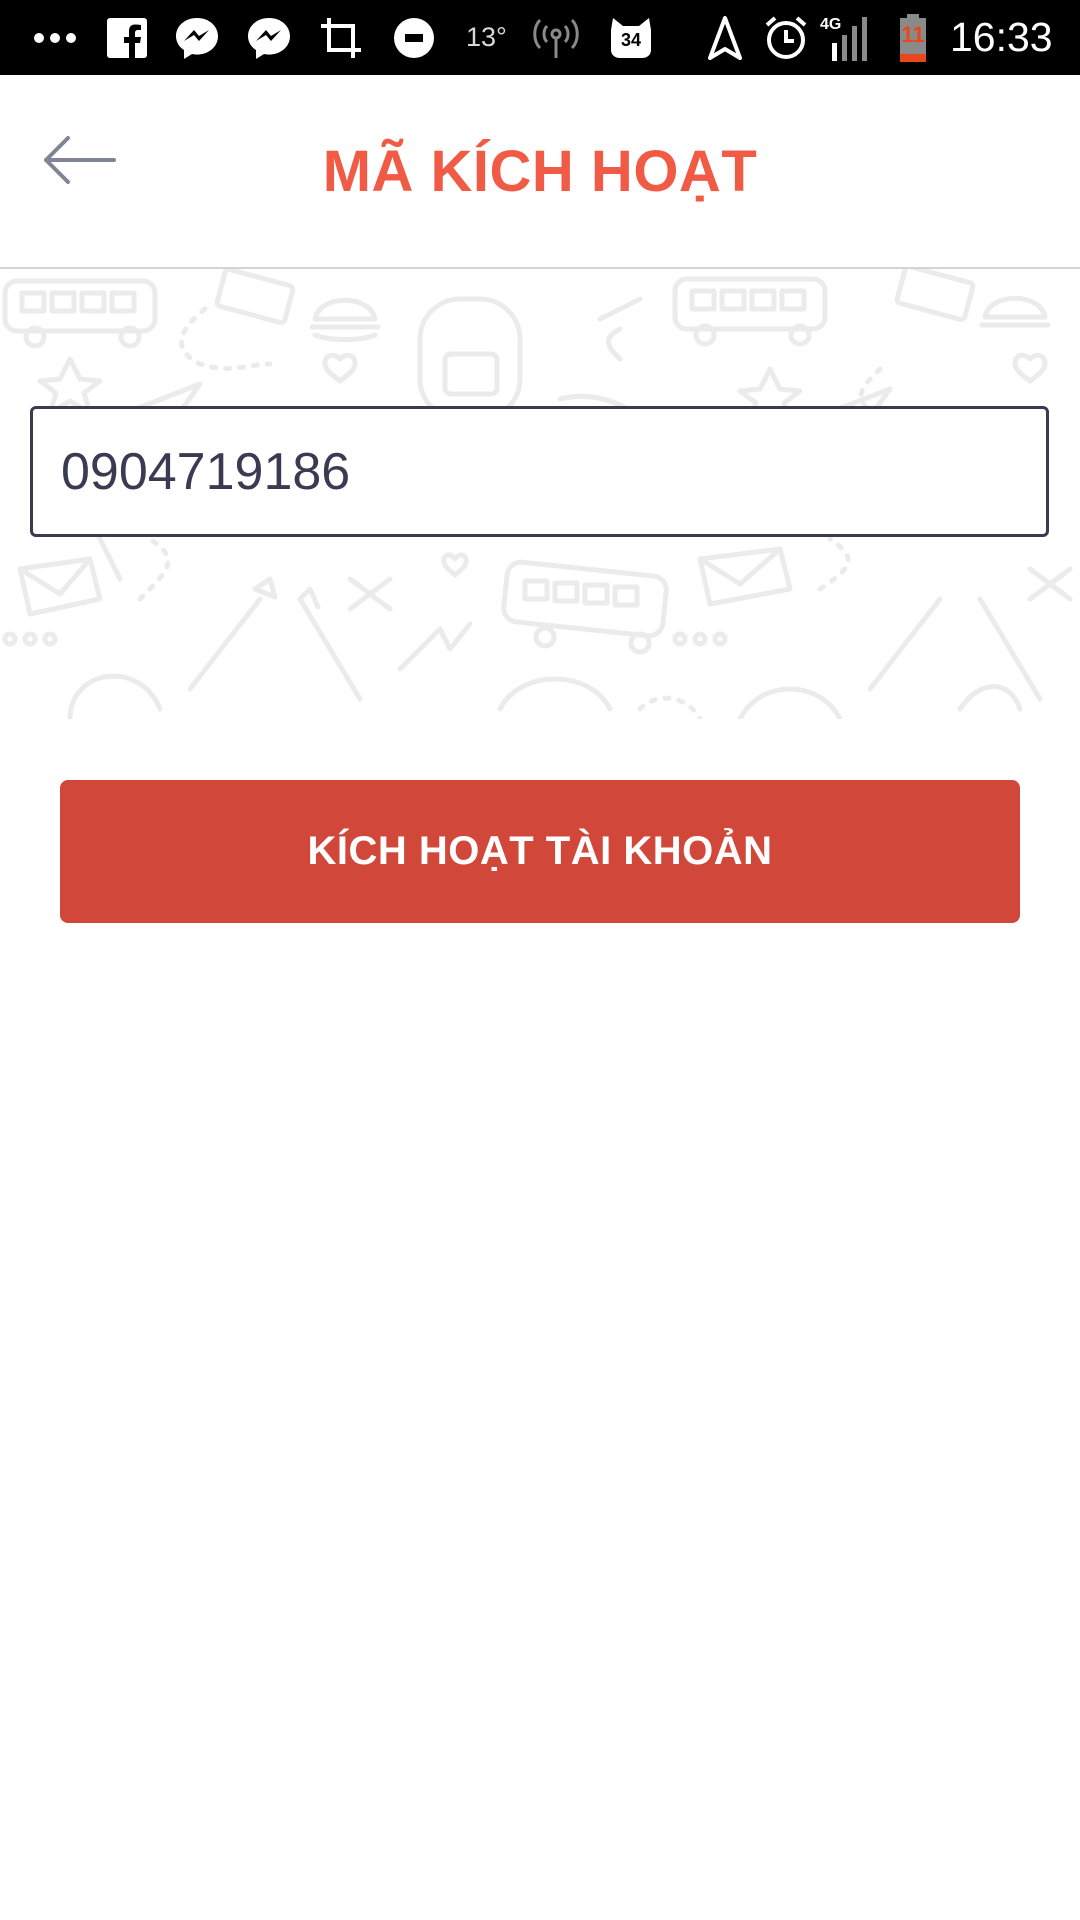 The width and height of the screenshot is (1080, 1920). I want to click on back-button, so click(80, 160).